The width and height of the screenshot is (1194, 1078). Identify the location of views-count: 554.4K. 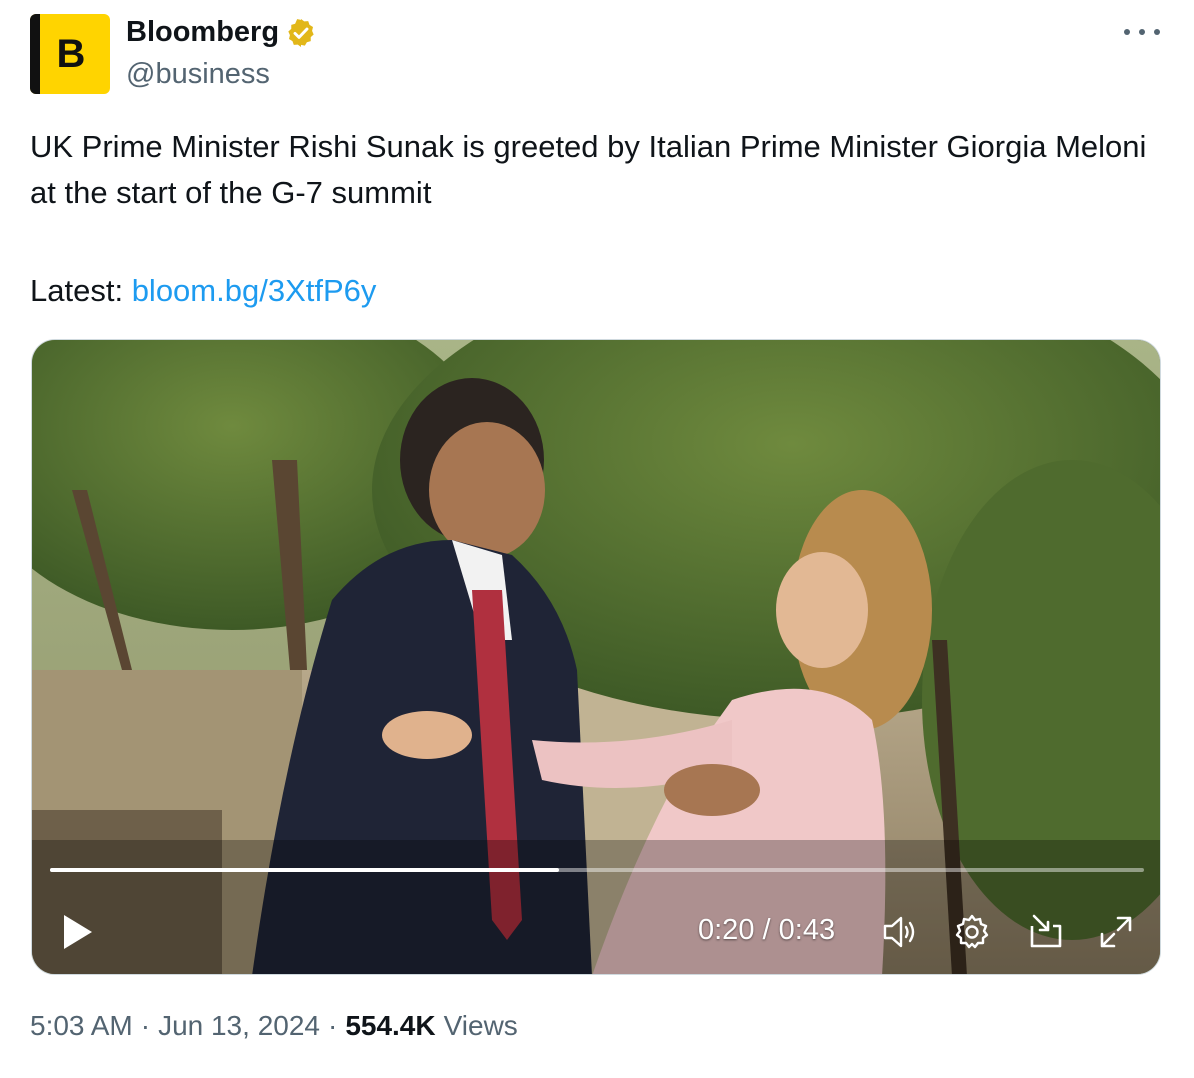
(390, 1026).